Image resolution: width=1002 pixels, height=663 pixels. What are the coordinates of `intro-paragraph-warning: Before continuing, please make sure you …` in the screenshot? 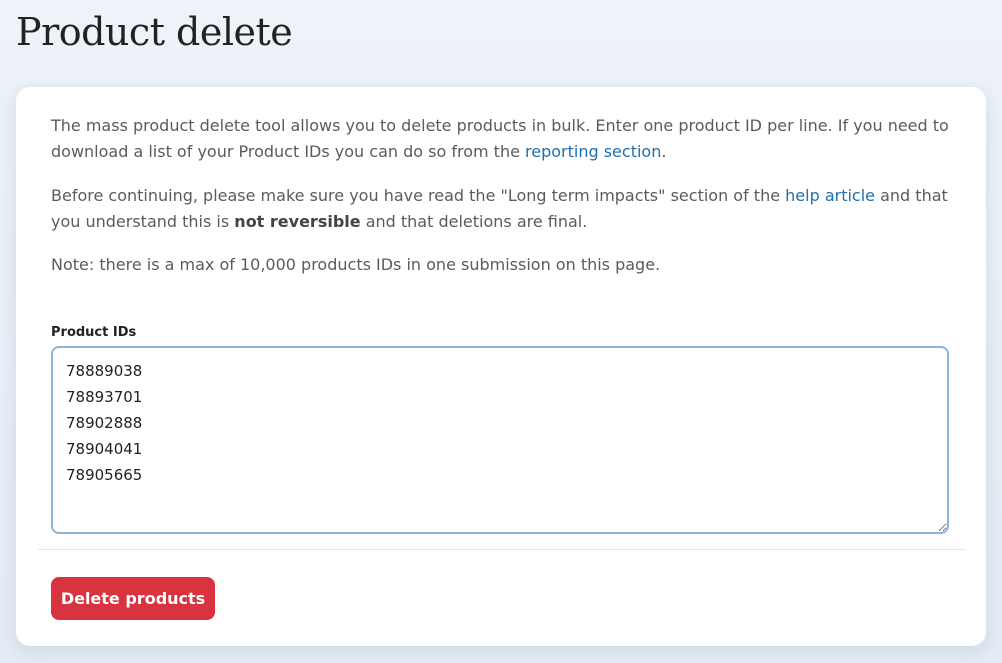 It's located at (501, 209).